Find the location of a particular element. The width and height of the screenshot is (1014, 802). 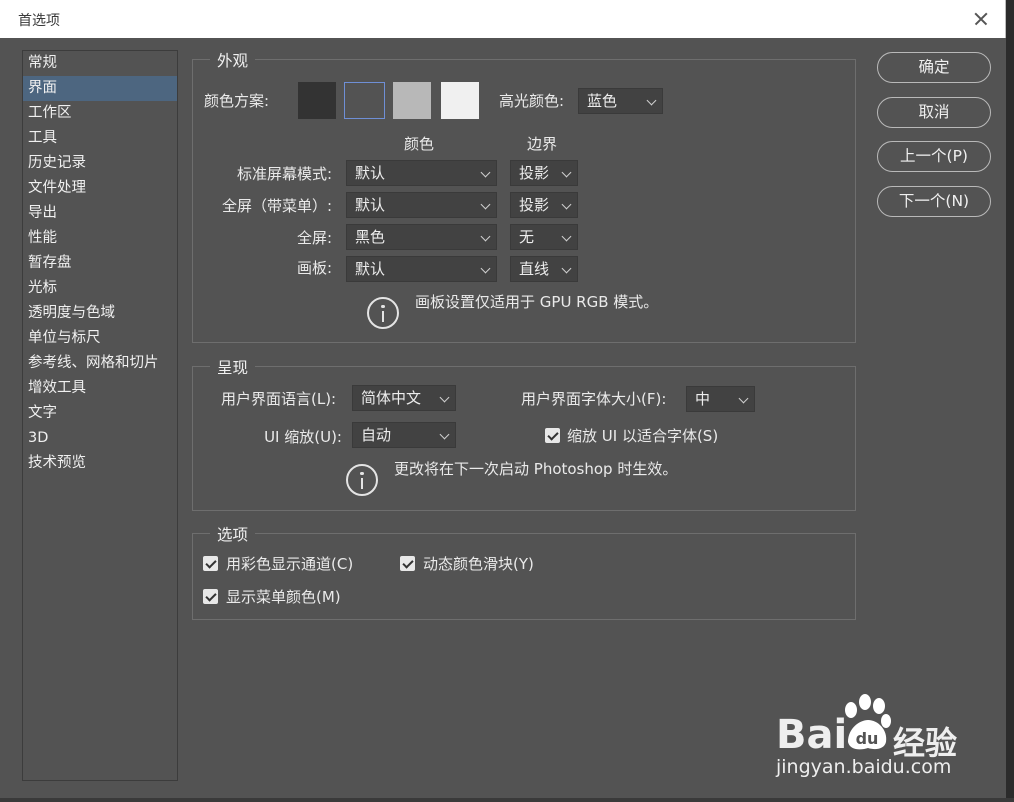

cancel-button: 取消 is located at coordinates (934, 112).